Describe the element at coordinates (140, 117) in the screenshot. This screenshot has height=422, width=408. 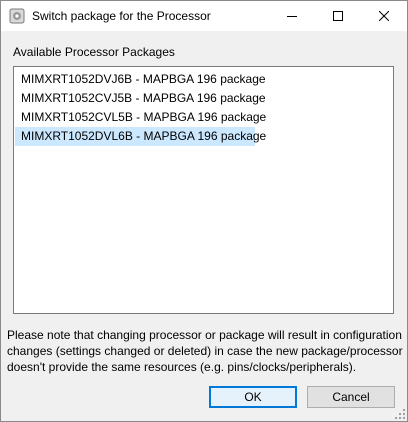
I see `package-list-item: MIMXRT1052CVL5B - MAPBGA 196 package` at that location.